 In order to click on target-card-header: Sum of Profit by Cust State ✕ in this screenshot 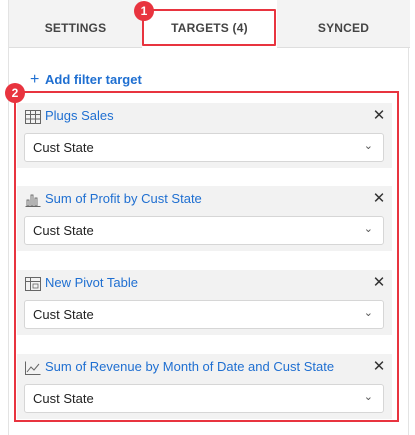, I will do `click(204, 200)`.